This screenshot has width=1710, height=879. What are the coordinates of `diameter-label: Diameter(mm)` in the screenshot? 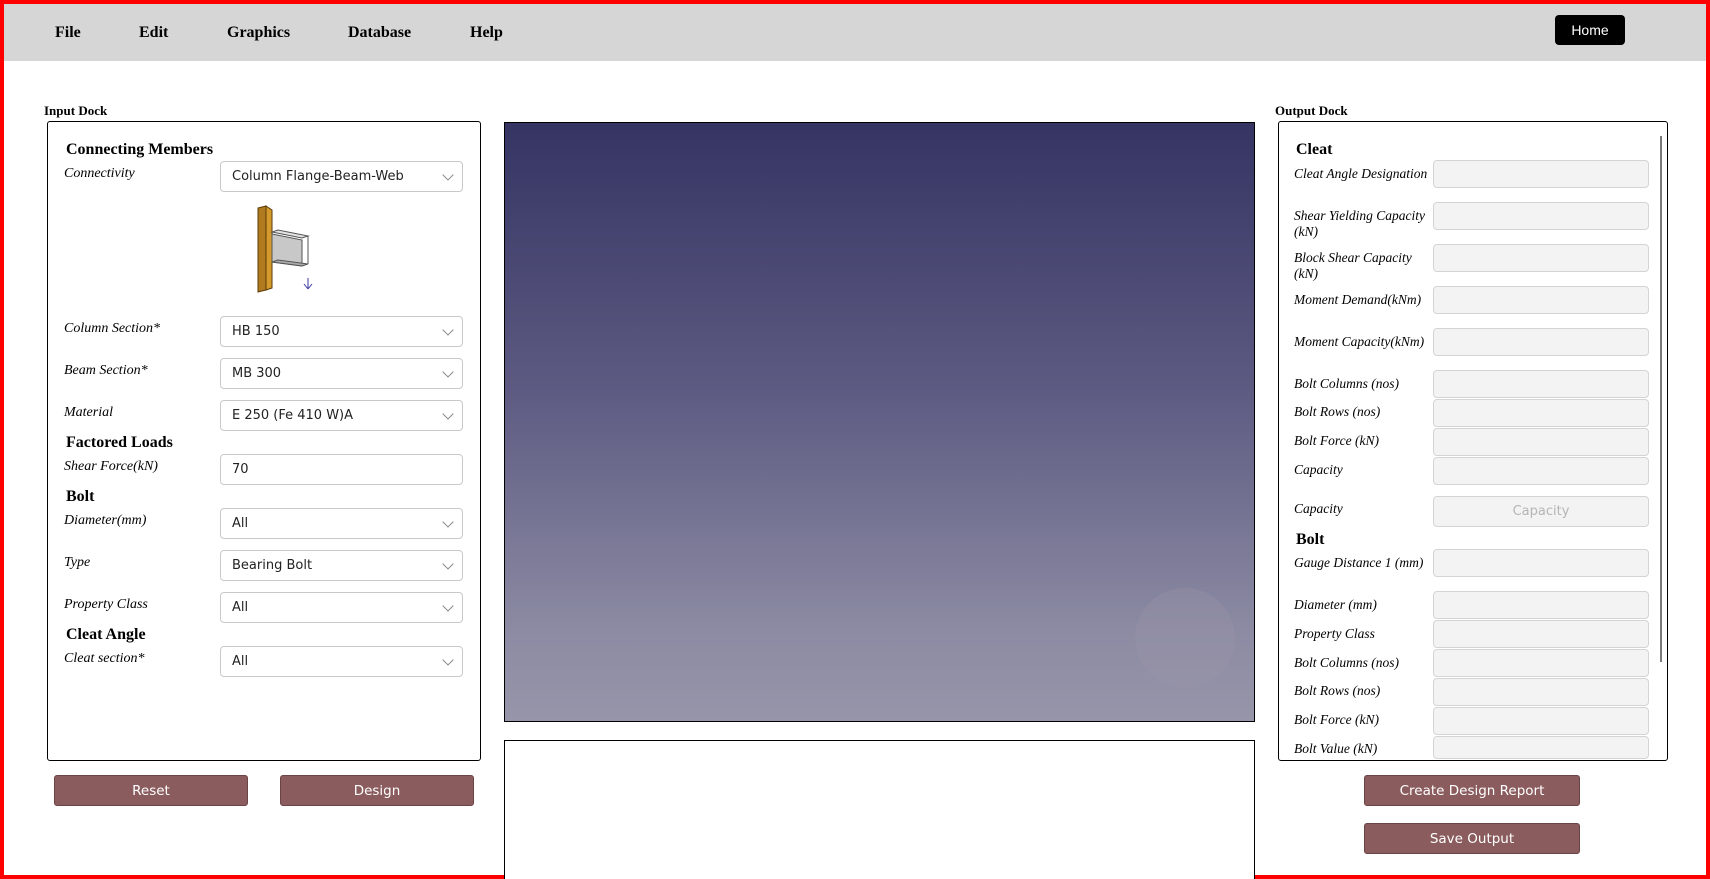 It's located at (105, 520).